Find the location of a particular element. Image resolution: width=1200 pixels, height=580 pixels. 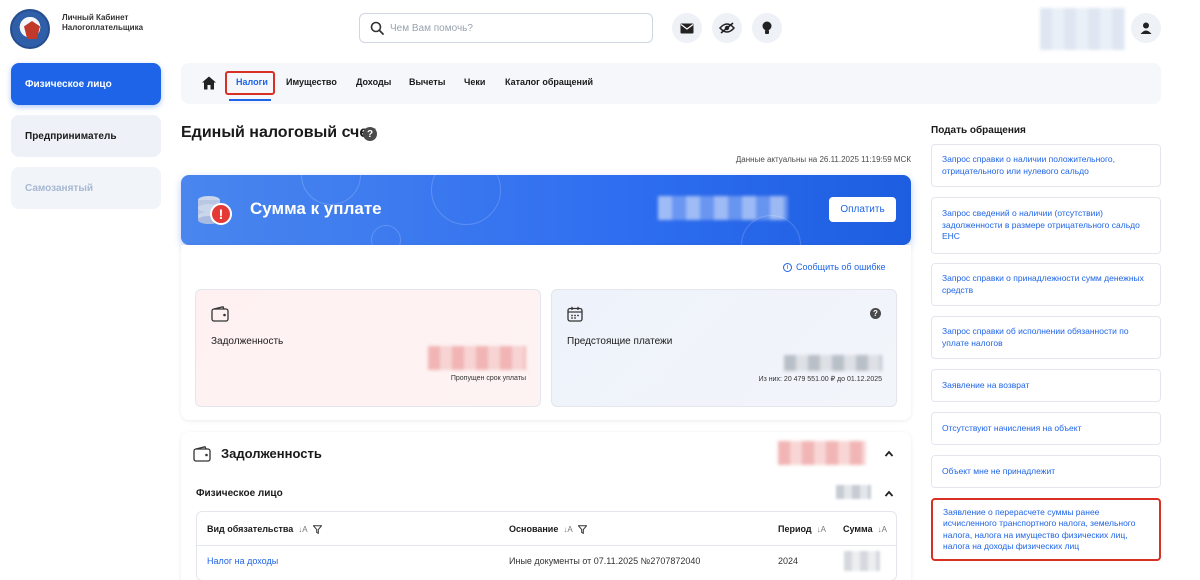

individual-subsection-title: Физическое лицо is located at coordinates (239, 493).